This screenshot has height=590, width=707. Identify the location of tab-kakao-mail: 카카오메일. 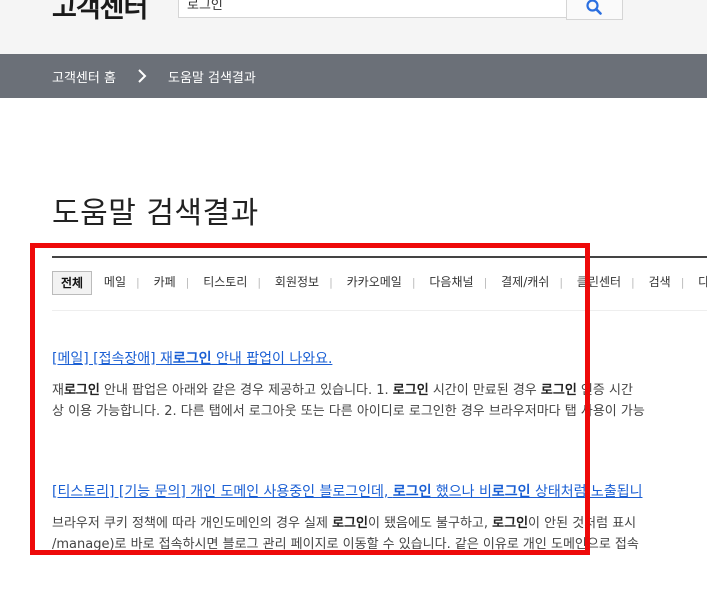
(374, 282).